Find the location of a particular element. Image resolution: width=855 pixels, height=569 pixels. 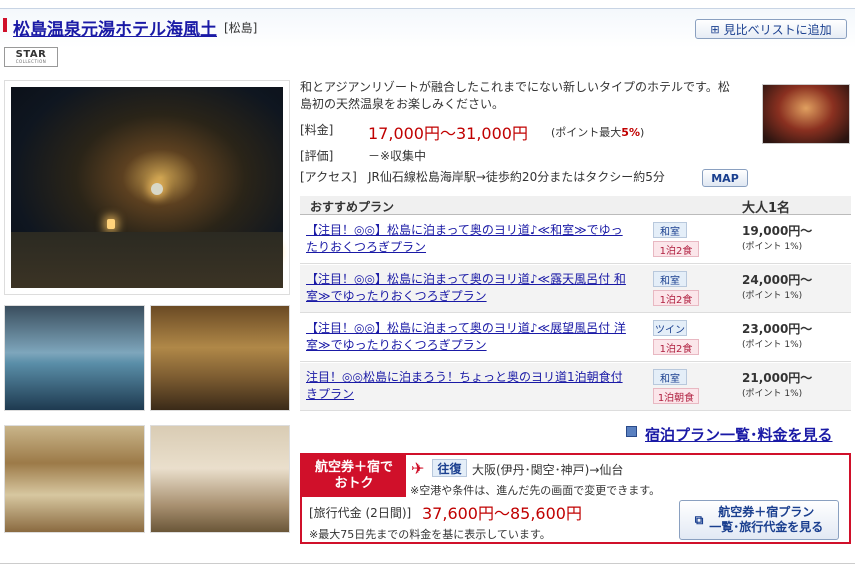

price-label: [料金] is located at coordinates (317, 130).